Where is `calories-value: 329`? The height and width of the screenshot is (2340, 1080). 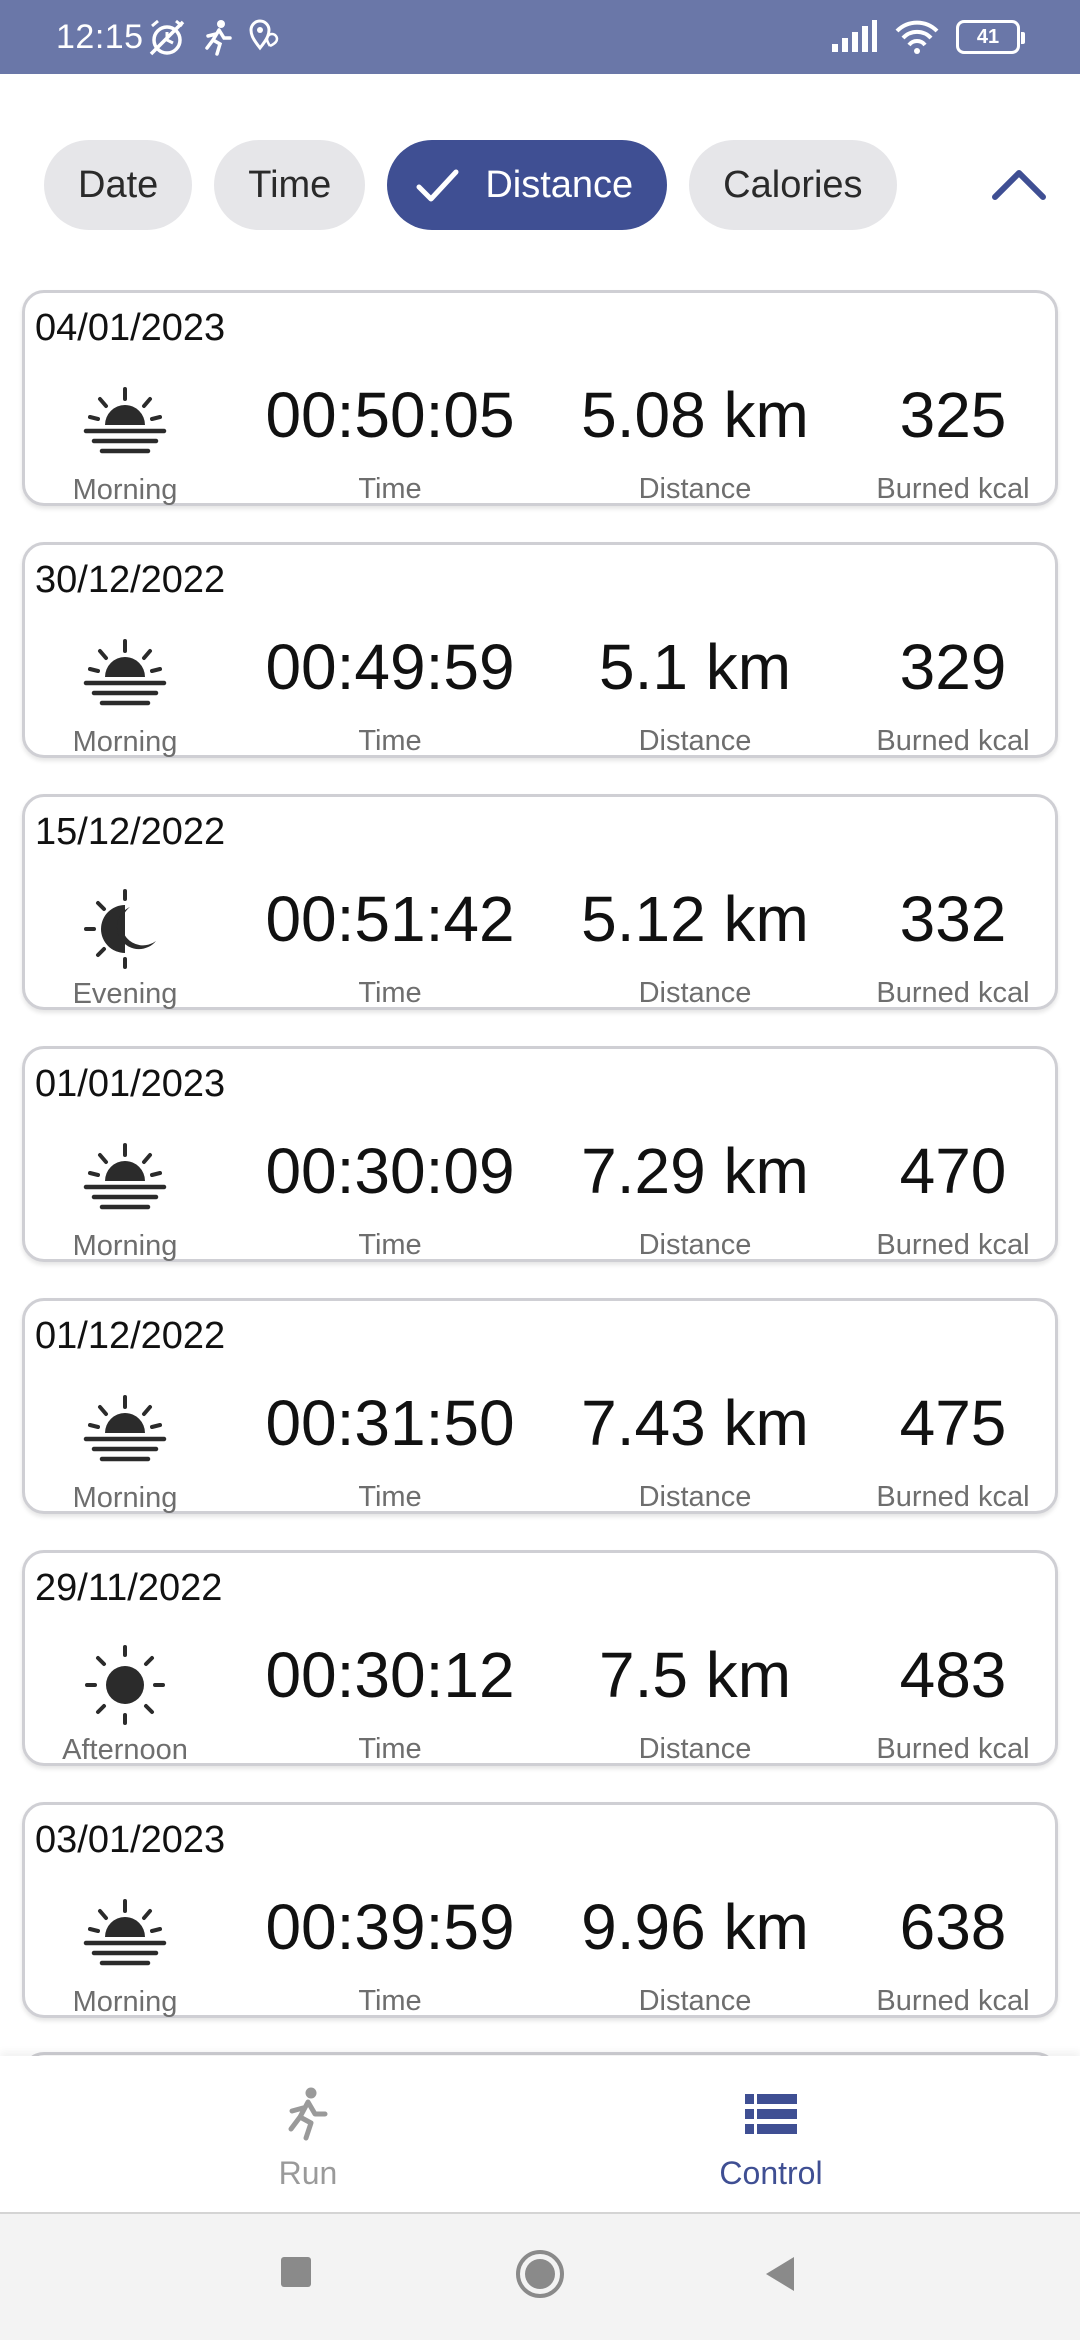 calories-value: 329 is located at coordinates (953, 667).